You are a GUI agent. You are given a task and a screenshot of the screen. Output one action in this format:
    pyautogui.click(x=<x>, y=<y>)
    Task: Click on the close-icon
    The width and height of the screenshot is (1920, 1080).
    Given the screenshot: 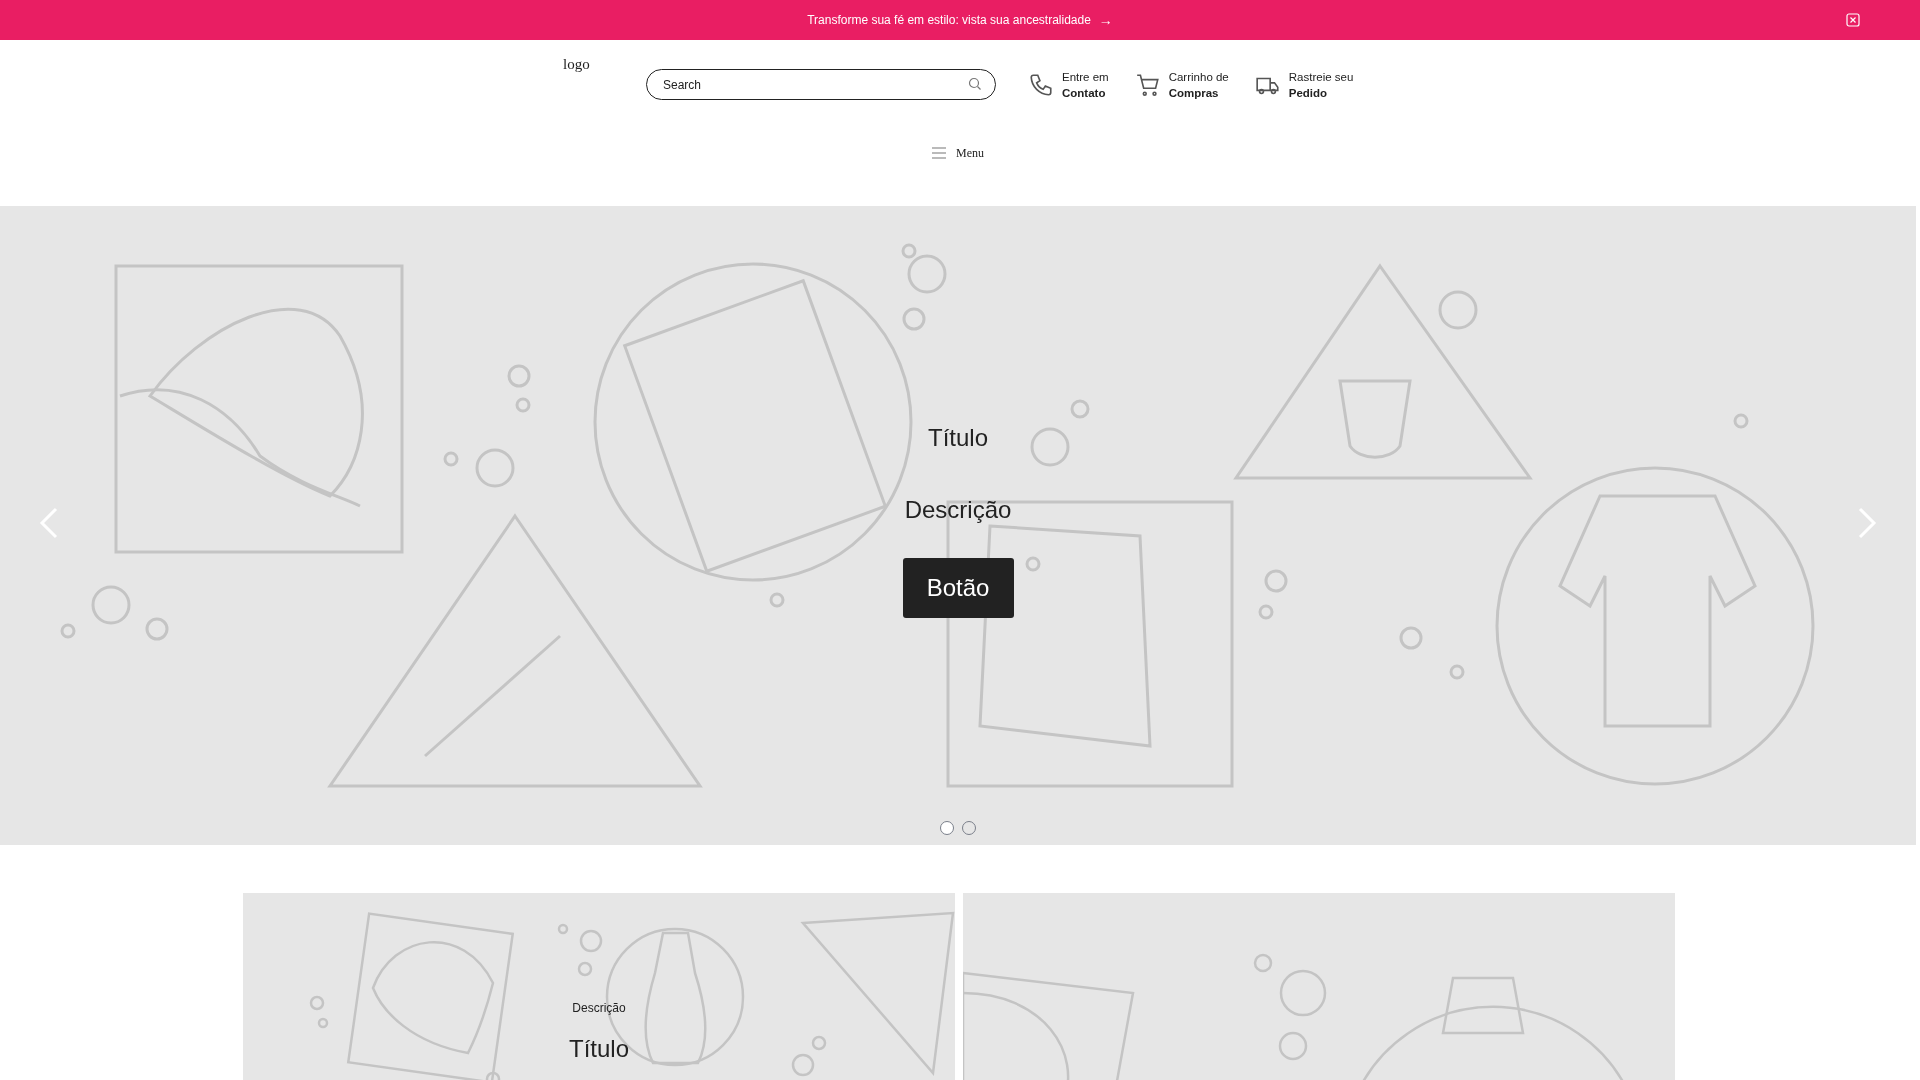 What is the action you would take?
    pyautogui.click(x=1853, y=20)
    